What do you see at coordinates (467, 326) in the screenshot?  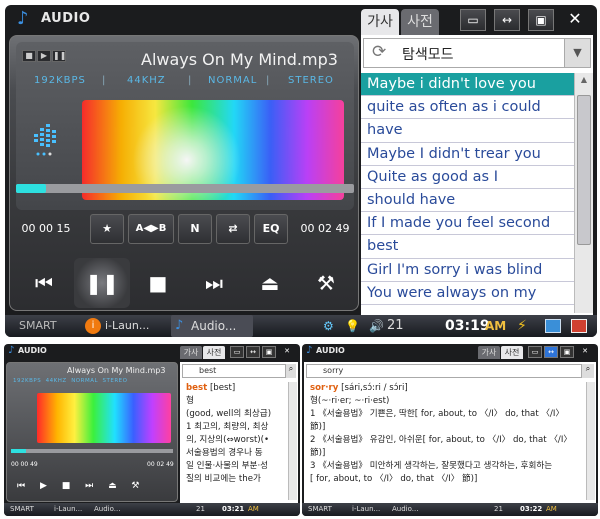 I see `clock: 03:19` at bounding box center [467, 326].